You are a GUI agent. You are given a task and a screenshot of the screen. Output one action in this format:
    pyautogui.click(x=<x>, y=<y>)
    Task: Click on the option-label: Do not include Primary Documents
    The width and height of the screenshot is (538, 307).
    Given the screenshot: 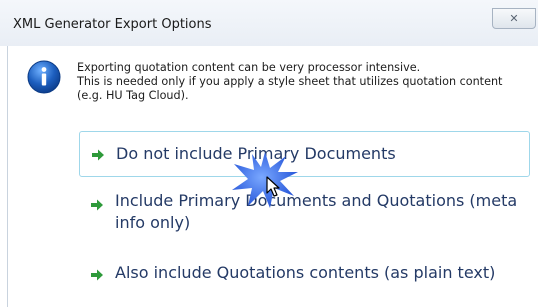 What is the action you would take?
    pyautogui.click(x=256, y=153)
    